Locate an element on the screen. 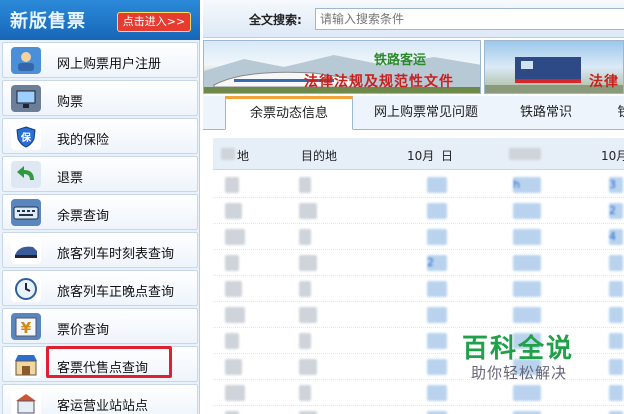 Image resolution: width=624 pixels, height=414 pixels. sidebar-item-insurance: 保 我的保险 is located at coordinates (100, 136).